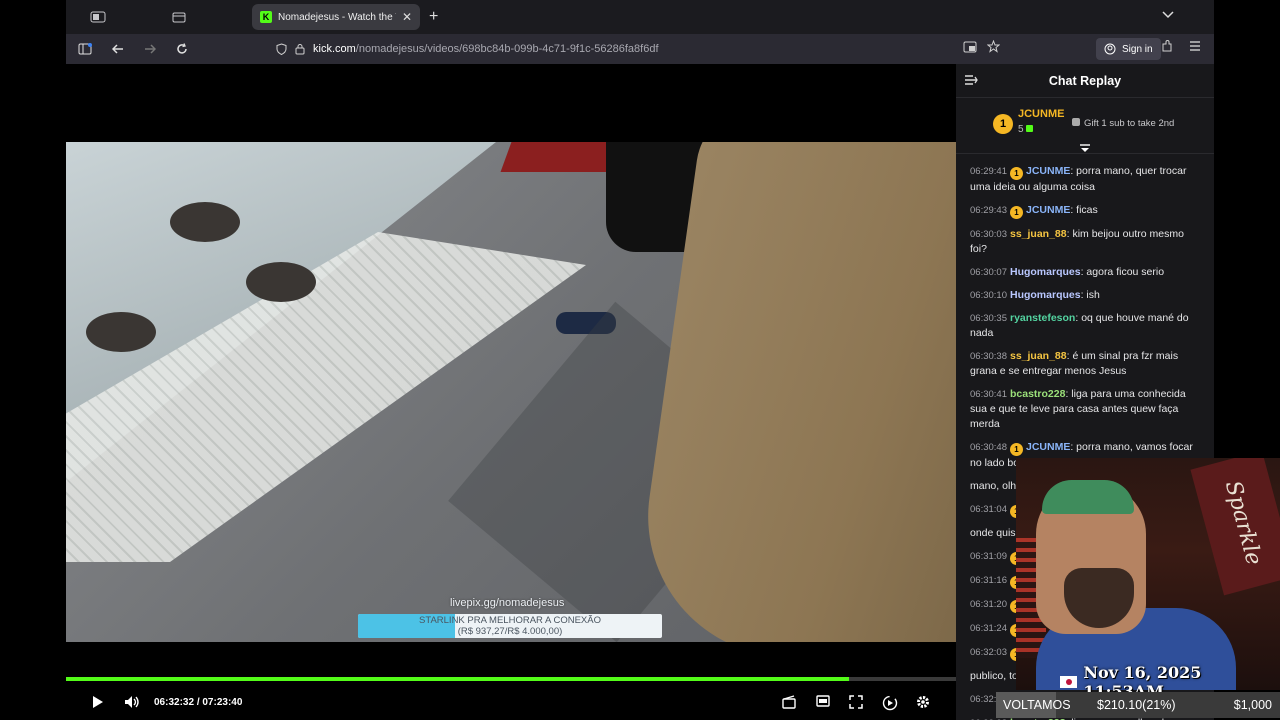 Image resolution: width=1280 pixels, height=720 pixels. I want to click on list-all-tabs-chevron-icon, so click(1168, 15).